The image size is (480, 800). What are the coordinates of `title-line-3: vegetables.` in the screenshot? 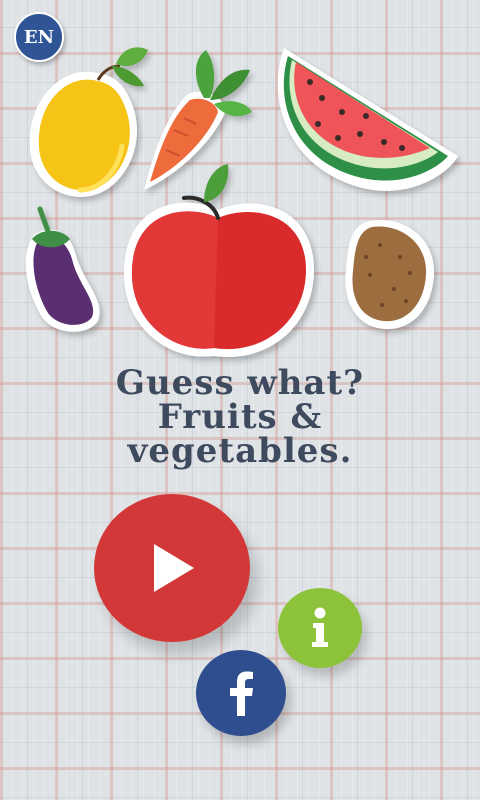 It's located at (240, 451).